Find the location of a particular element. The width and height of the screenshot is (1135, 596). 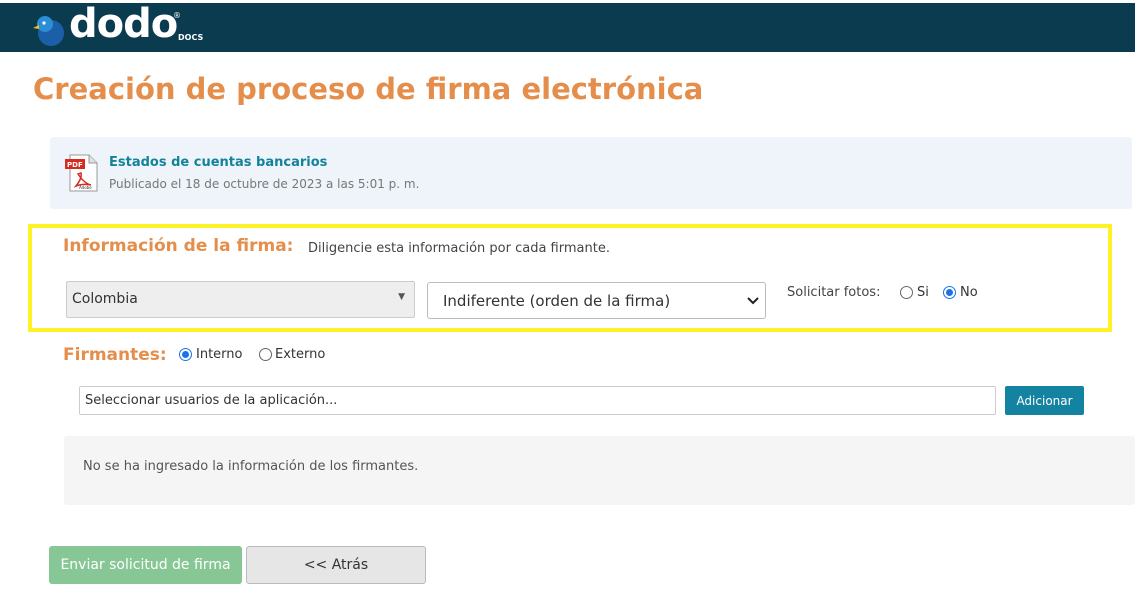

svg-text: Adobe is located at coordinates (85, 187).